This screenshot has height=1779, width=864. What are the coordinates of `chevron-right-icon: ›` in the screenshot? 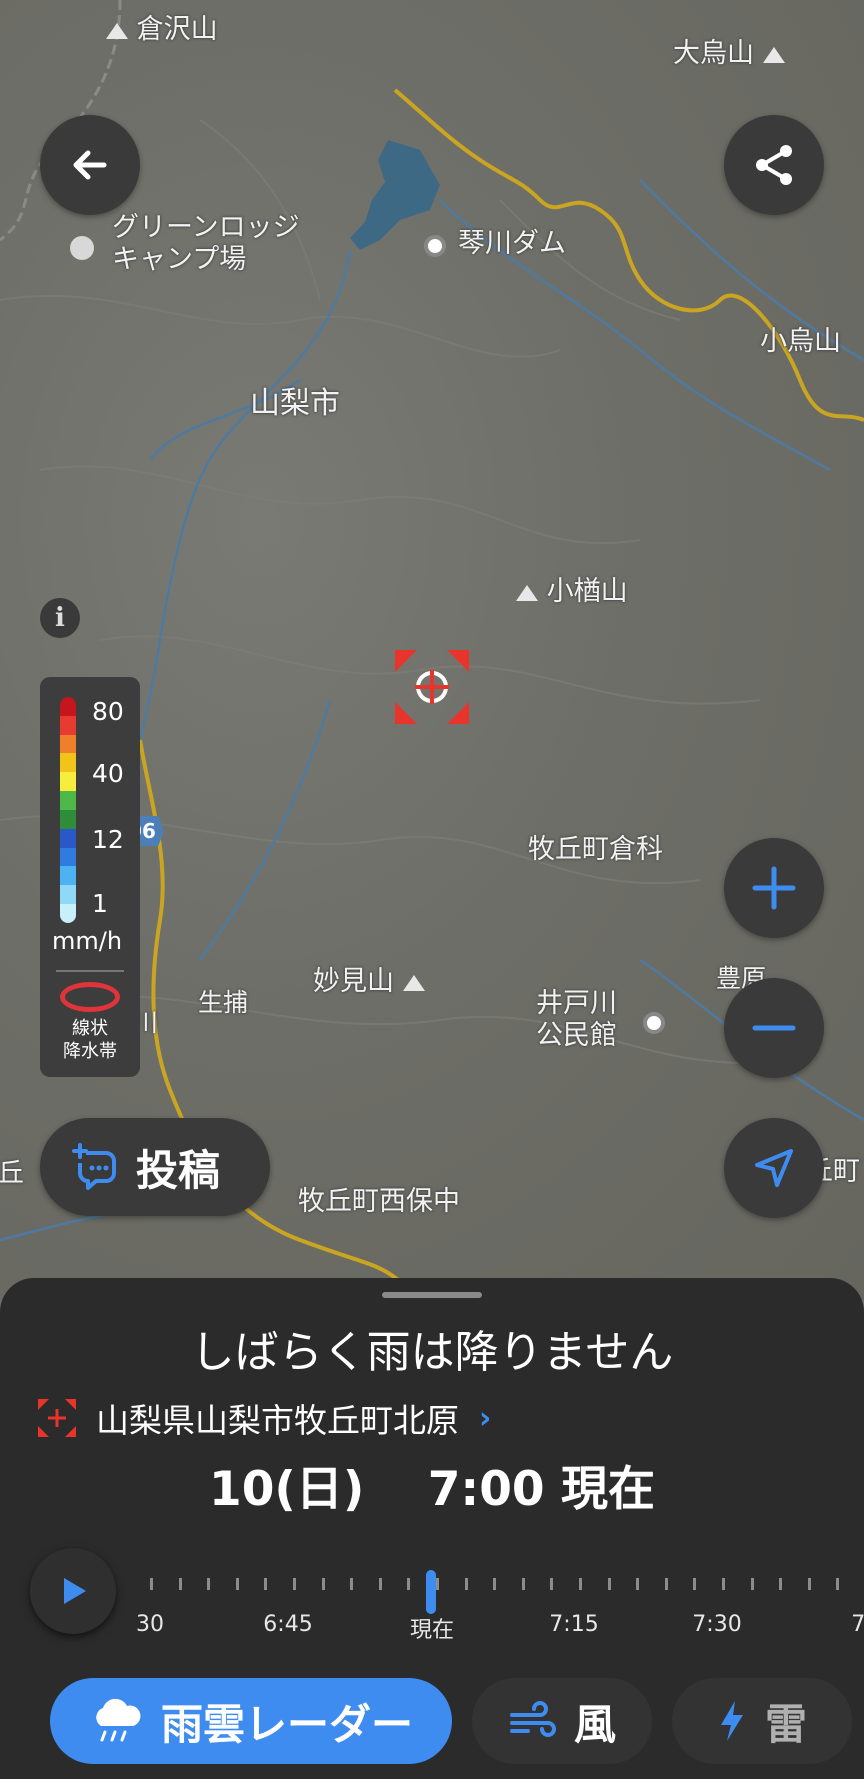 It's located at (485, 1418).